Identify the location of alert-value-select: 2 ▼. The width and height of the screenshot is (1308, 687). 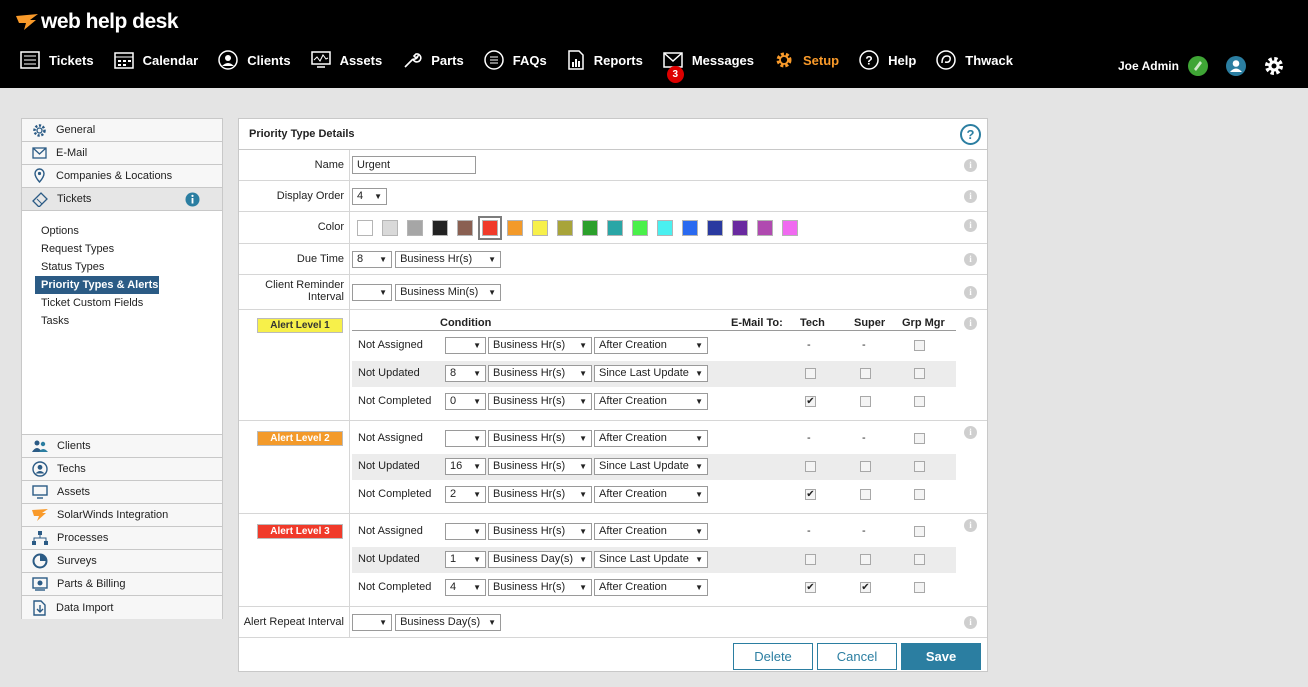
(465, 494).